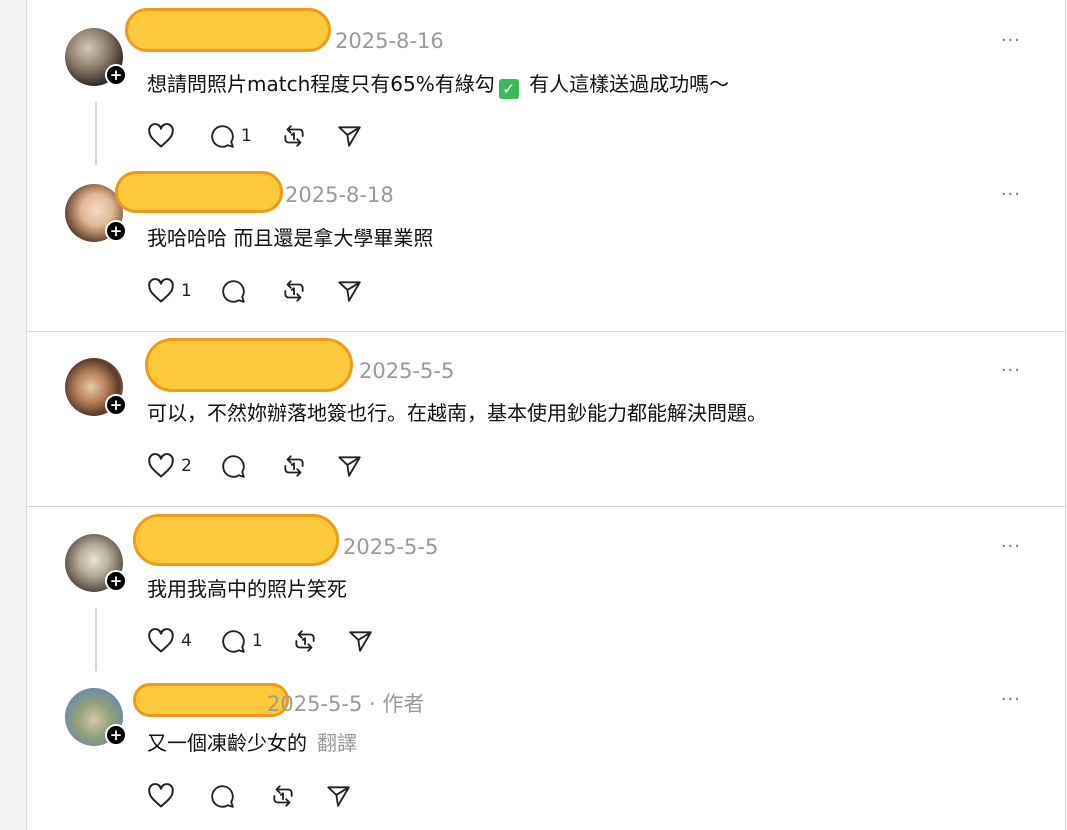 The height and width of the screenshot is (830, 1067). Describe the element at coordinates (268, 466) in the screenshot. I see `action-bar: 2` at that location.